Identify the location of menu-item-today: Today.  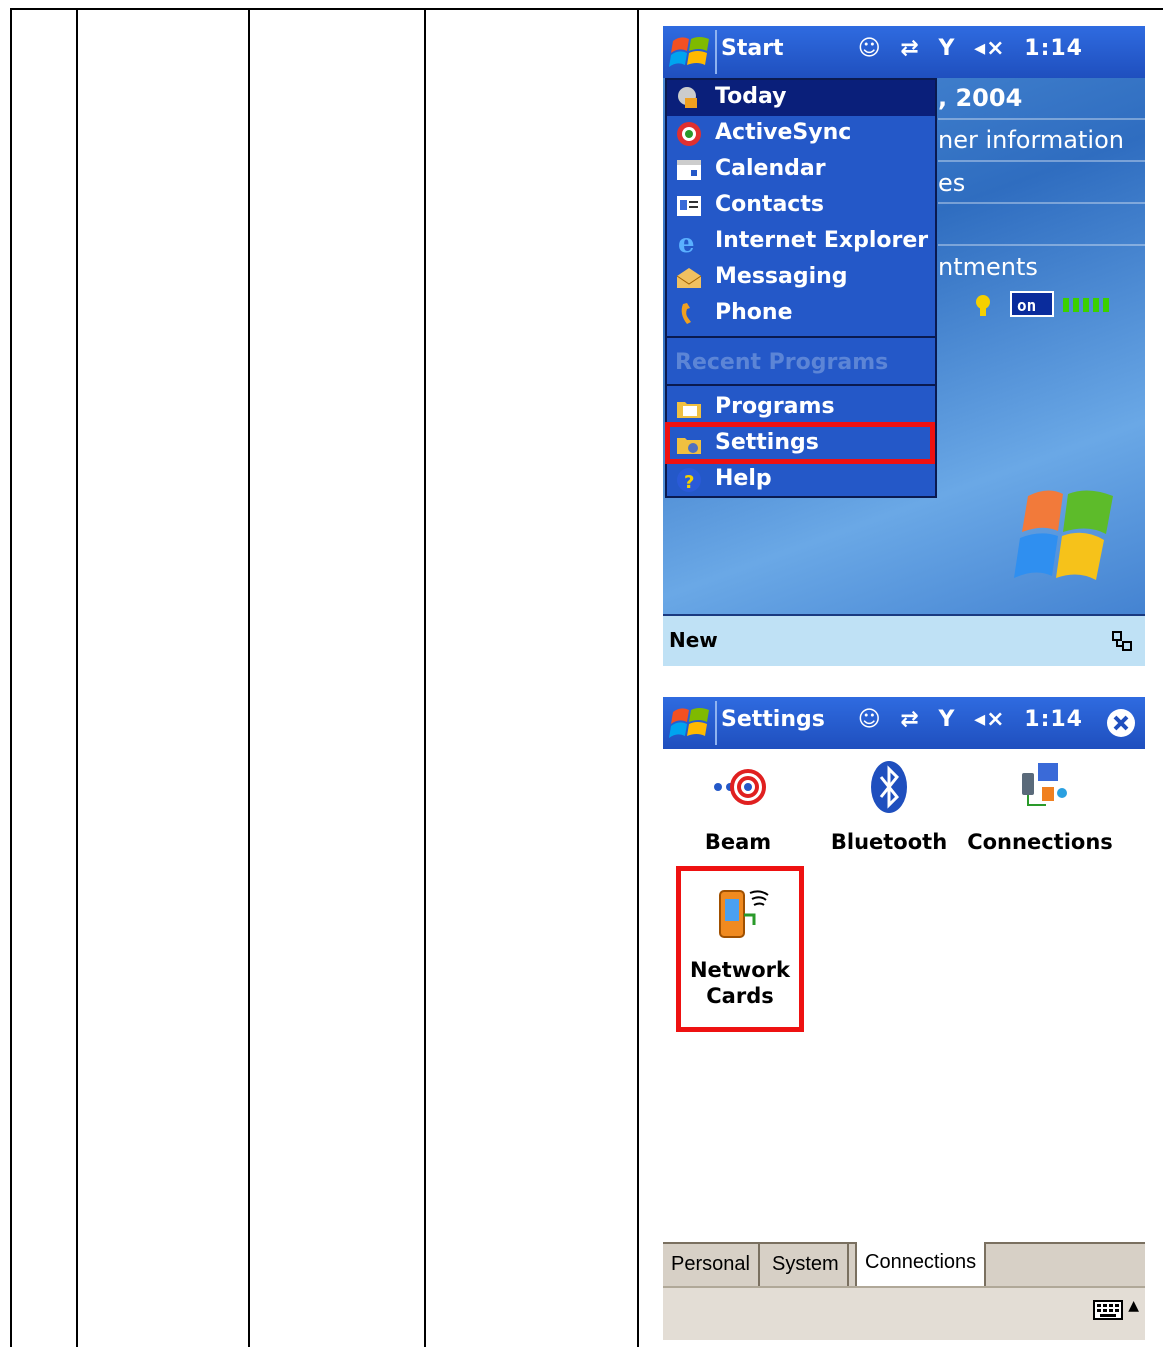
(801, 98).